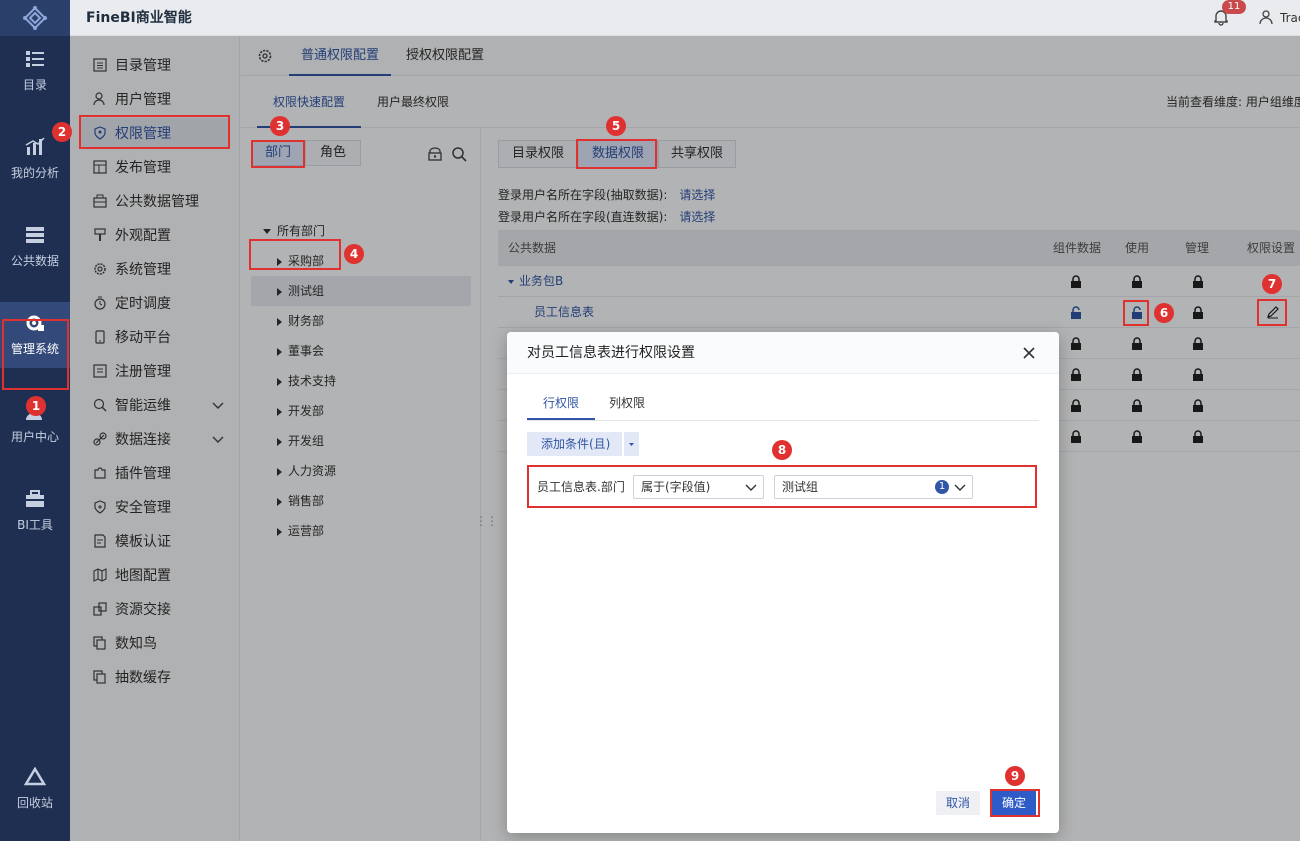 Image resolution: width=1300 pixels, height=841 pixels. Describe the element at coordinates (611, 353) in the screenshot. I see `dialog-title: 对员工信息表进行权限设置` at that location.